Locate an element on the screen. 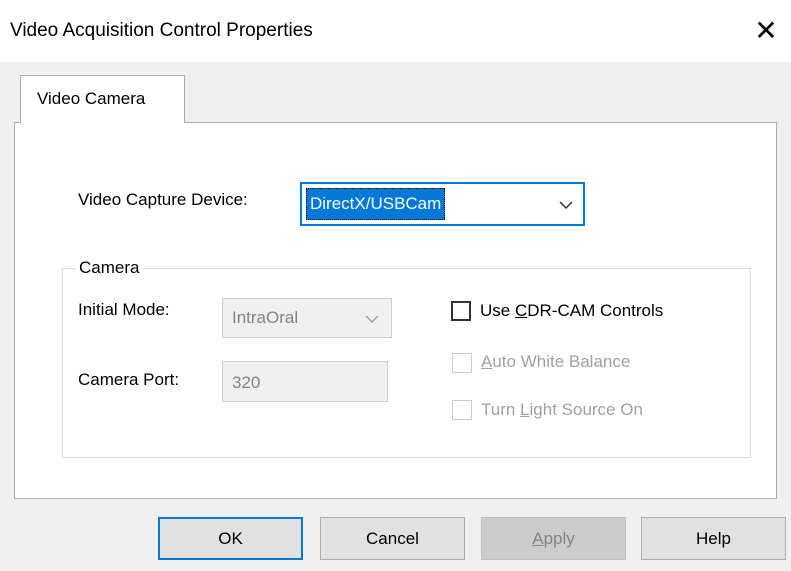  help-button: Help is located at coordinates (713, 538).